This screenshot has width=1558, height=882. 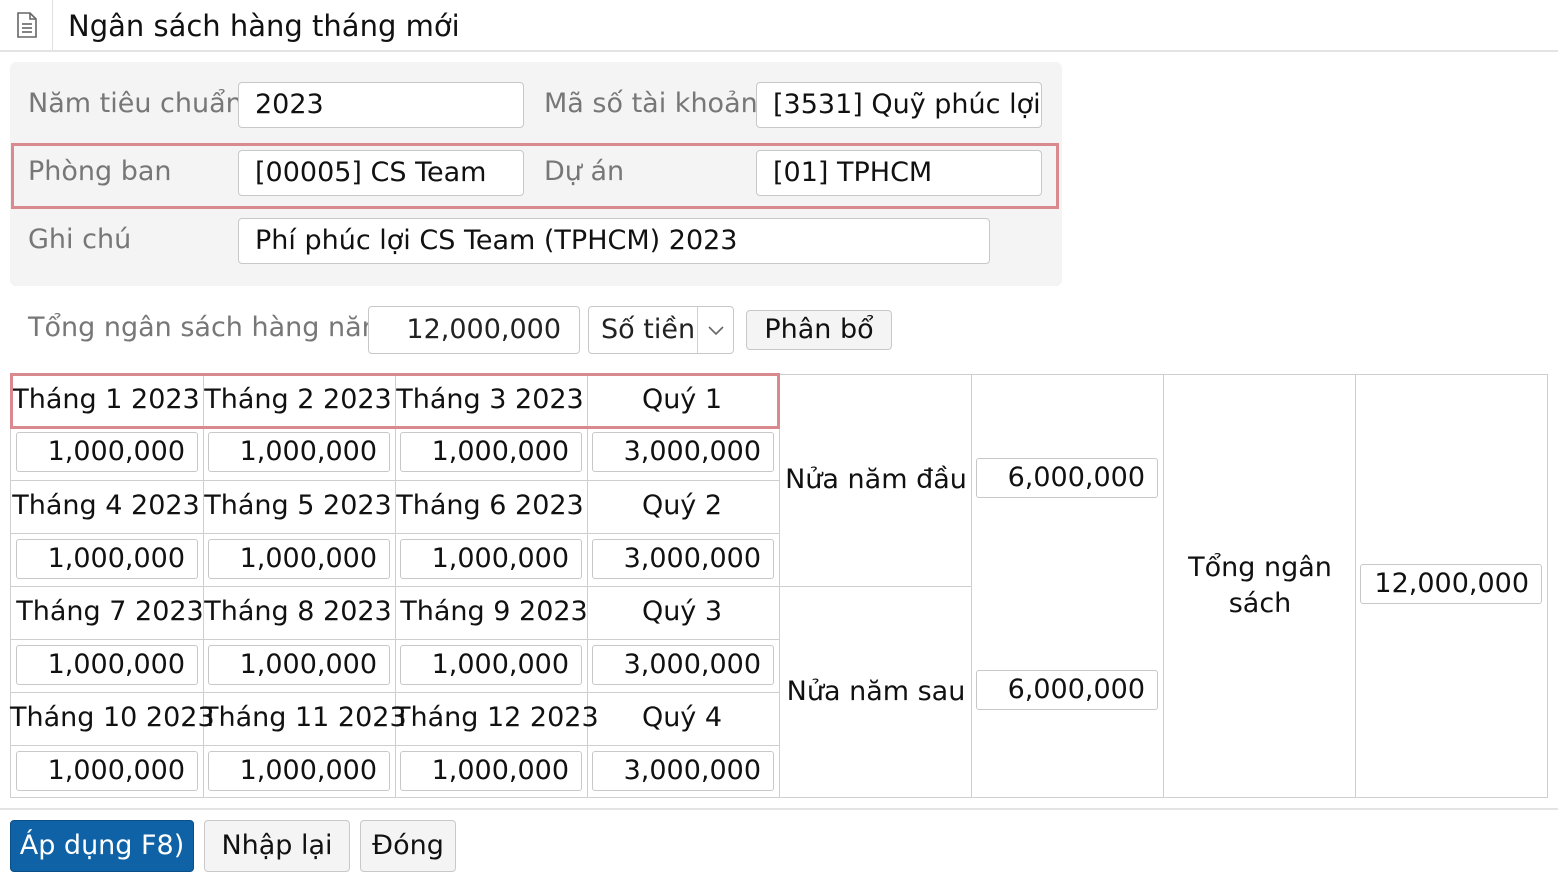 I want to click on allocate-button: Phân bổ, so click(x=819, y=330).